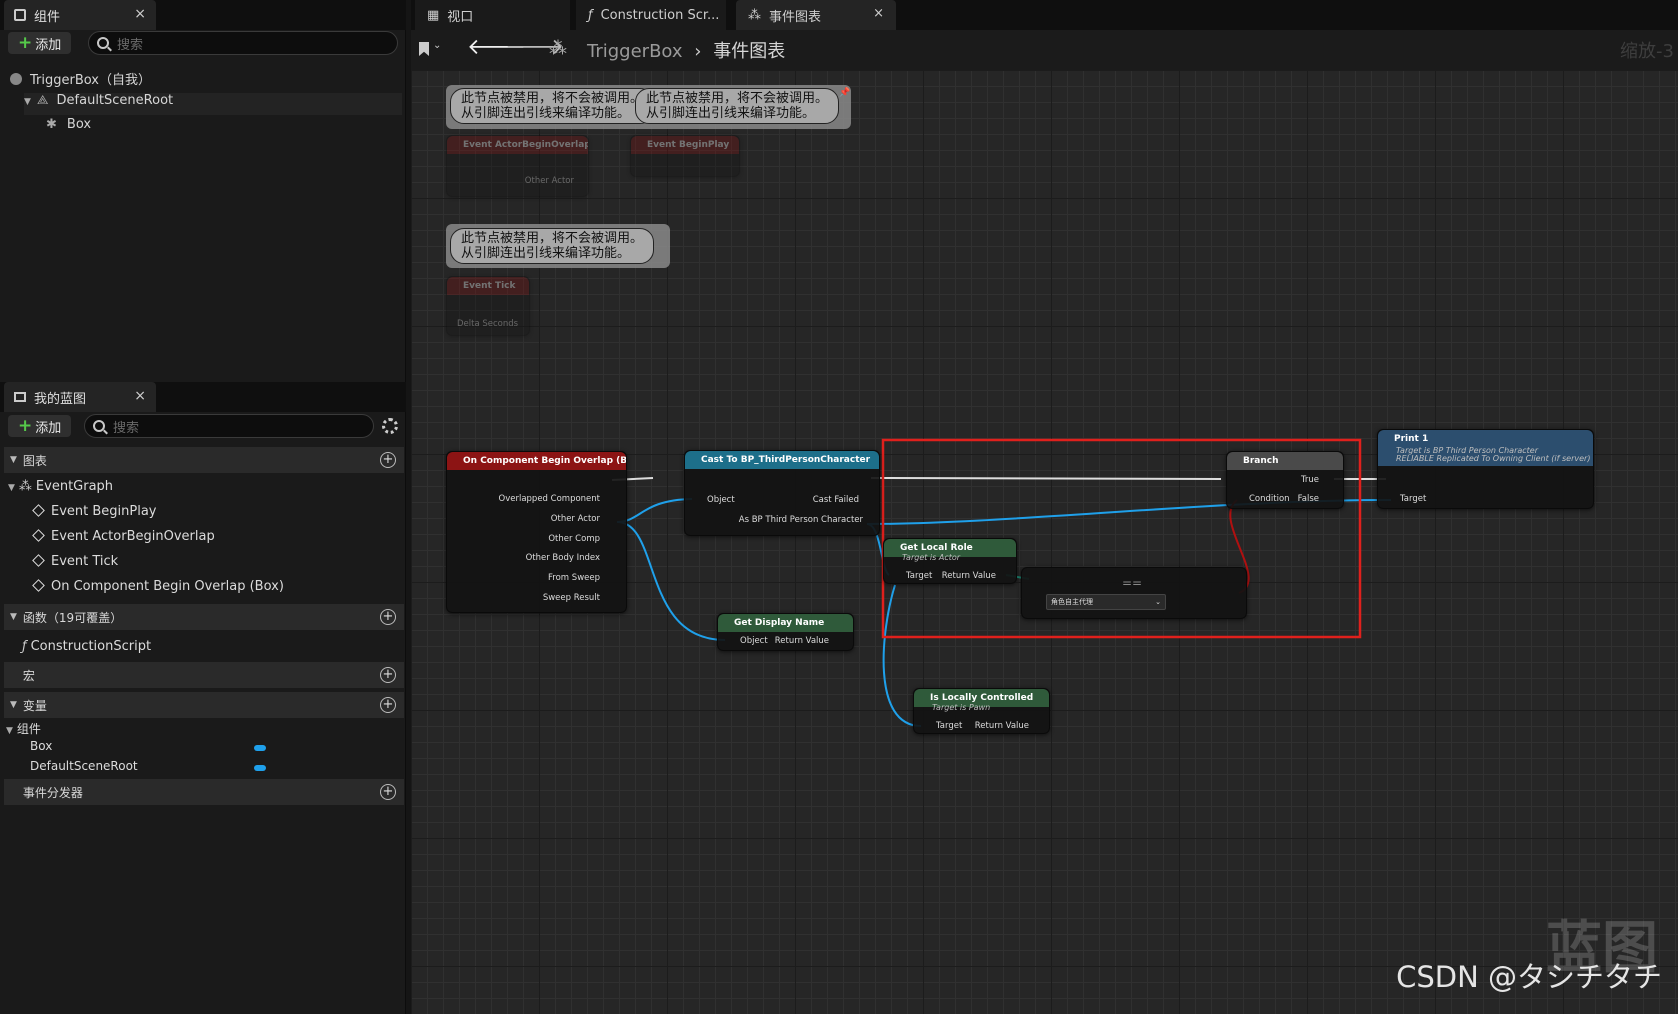 This screenshot has width=1678, height=1014. What do you see at coordinates (785, 623) in the screenshot?
I see `node-title: Get Display Name` at bounding box center [785, 623].